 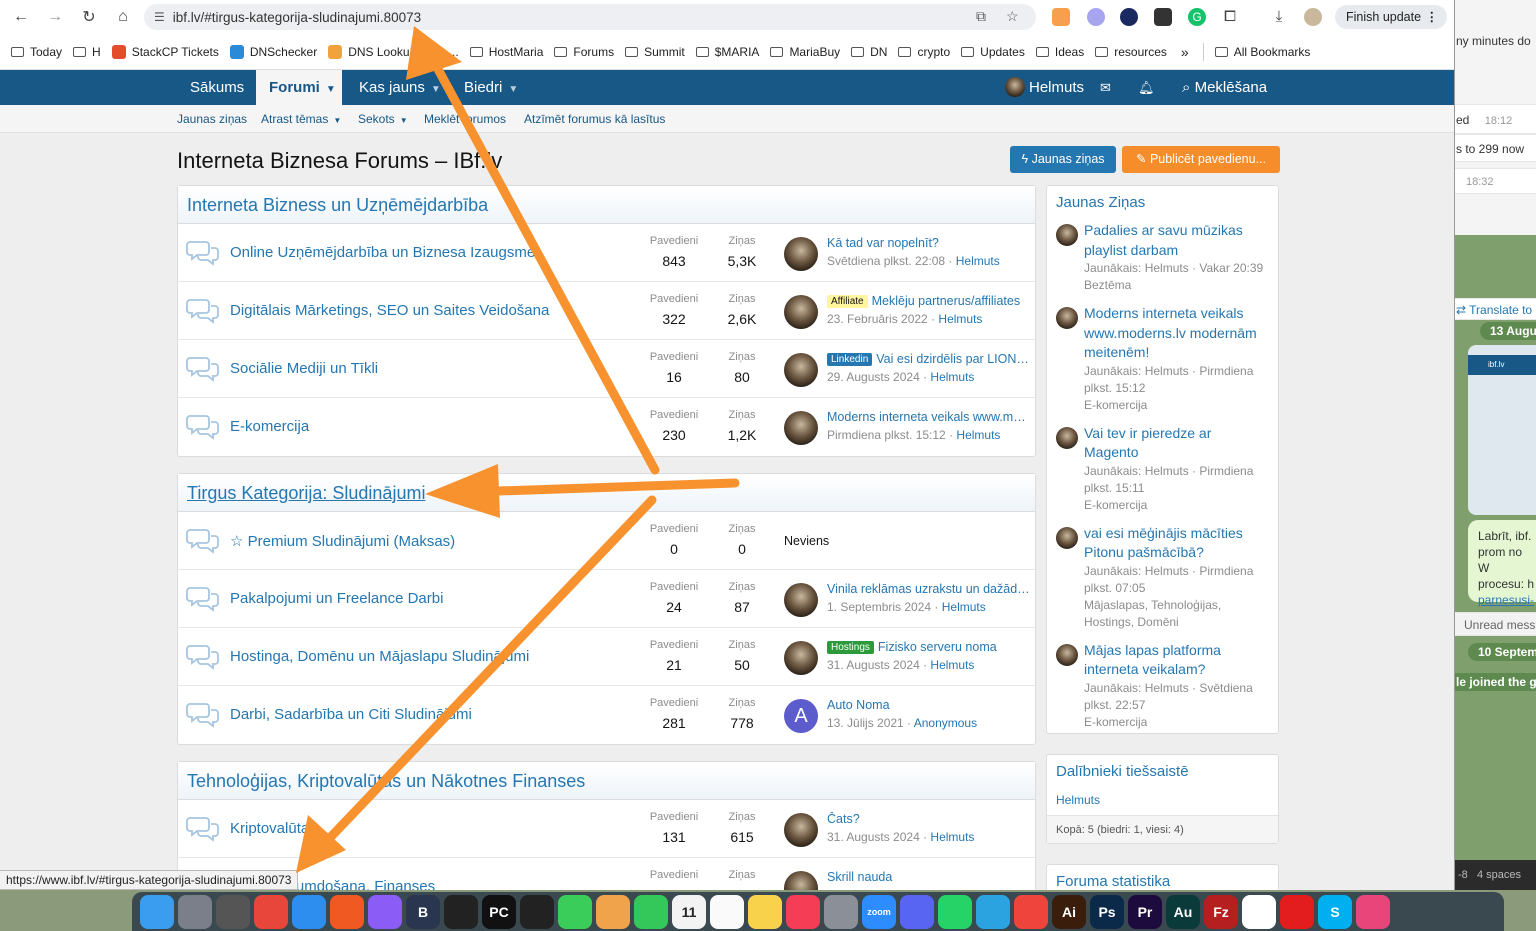 I want to click on dock-finder-icon, so click(x=157, y=911).